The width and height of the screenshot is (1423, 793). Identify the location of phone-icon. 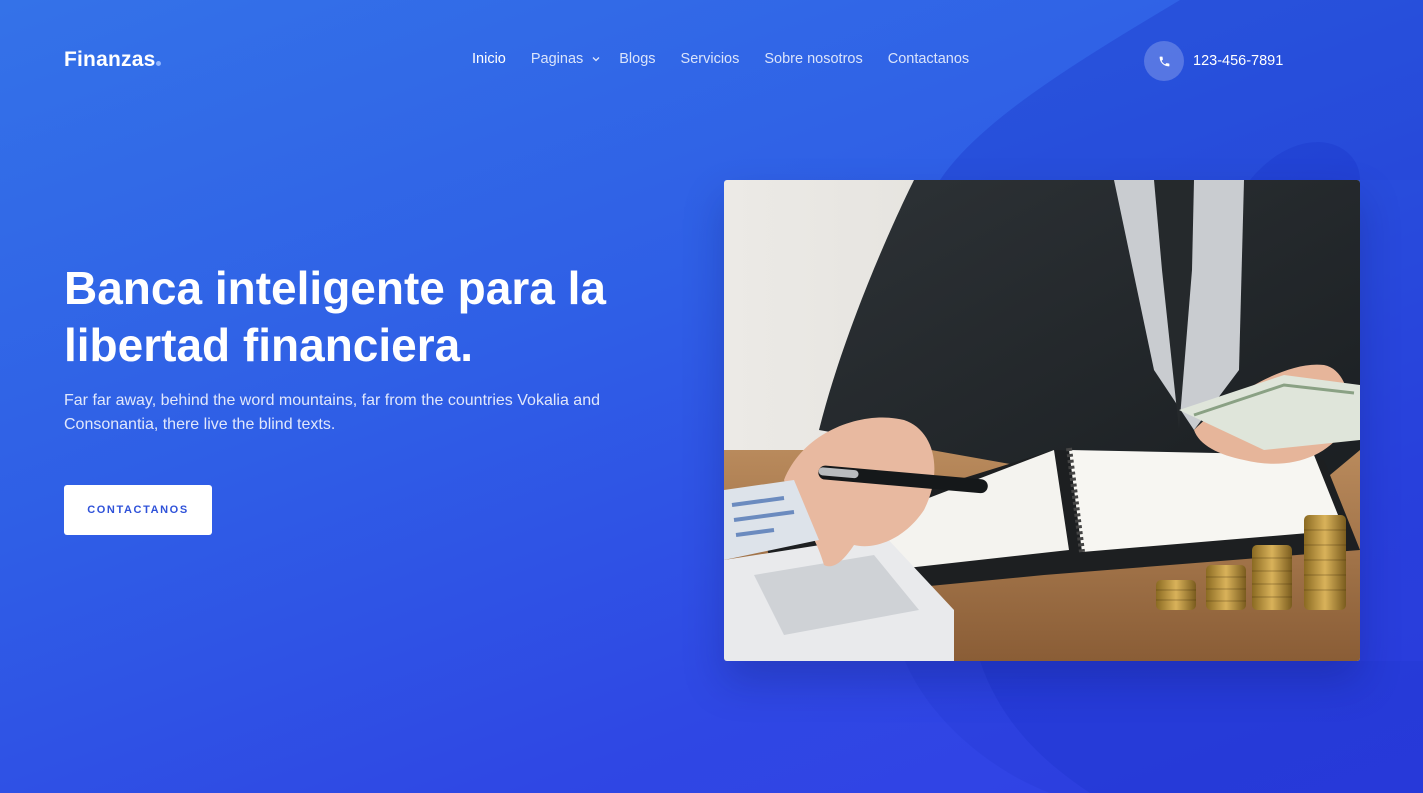
(1164, 61).